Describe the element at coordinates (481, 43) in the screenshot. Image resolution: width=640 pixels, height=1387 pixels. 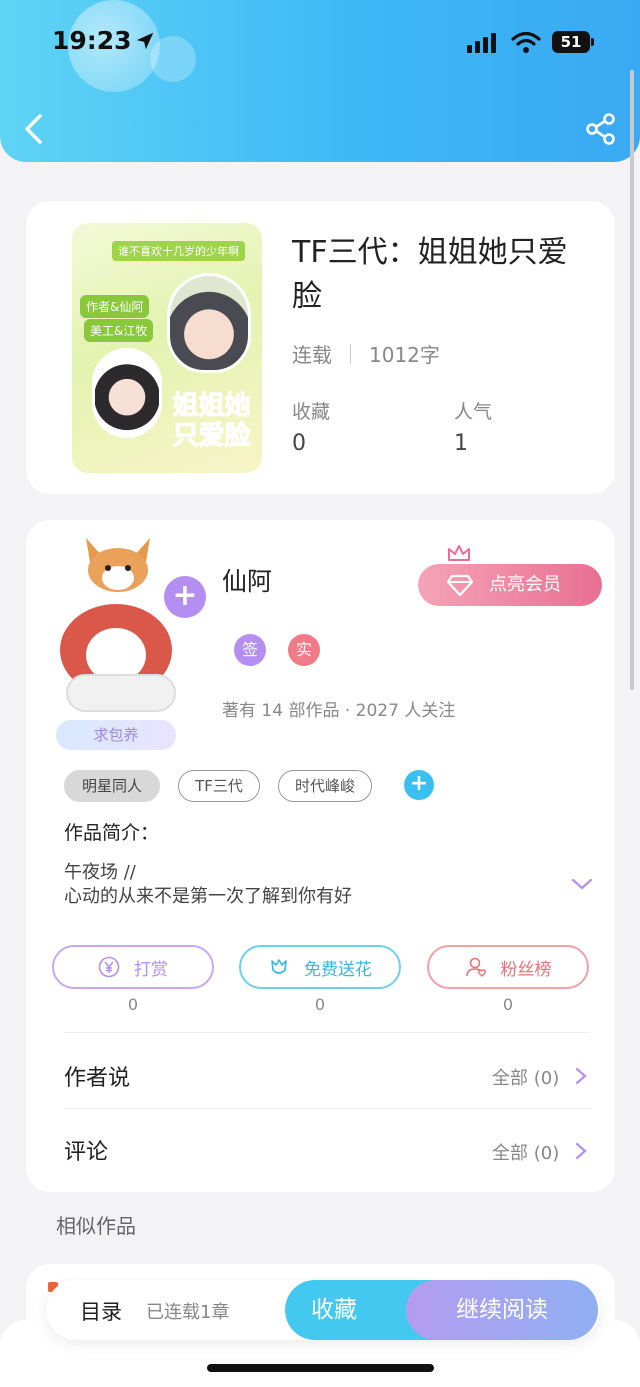
I see `cellular-signal-icon` at that location.